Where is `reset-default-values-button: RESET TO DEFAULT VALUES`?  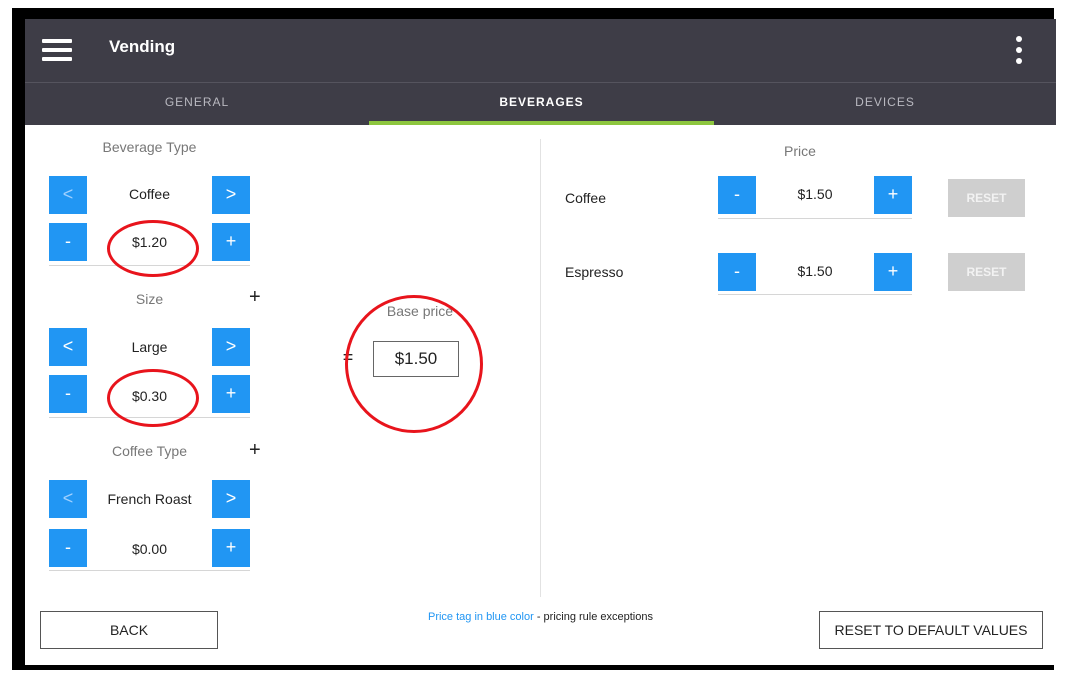 reset-default-values-button: RESET TO DEFAULT VALUES is located at coordinates (931, 630).